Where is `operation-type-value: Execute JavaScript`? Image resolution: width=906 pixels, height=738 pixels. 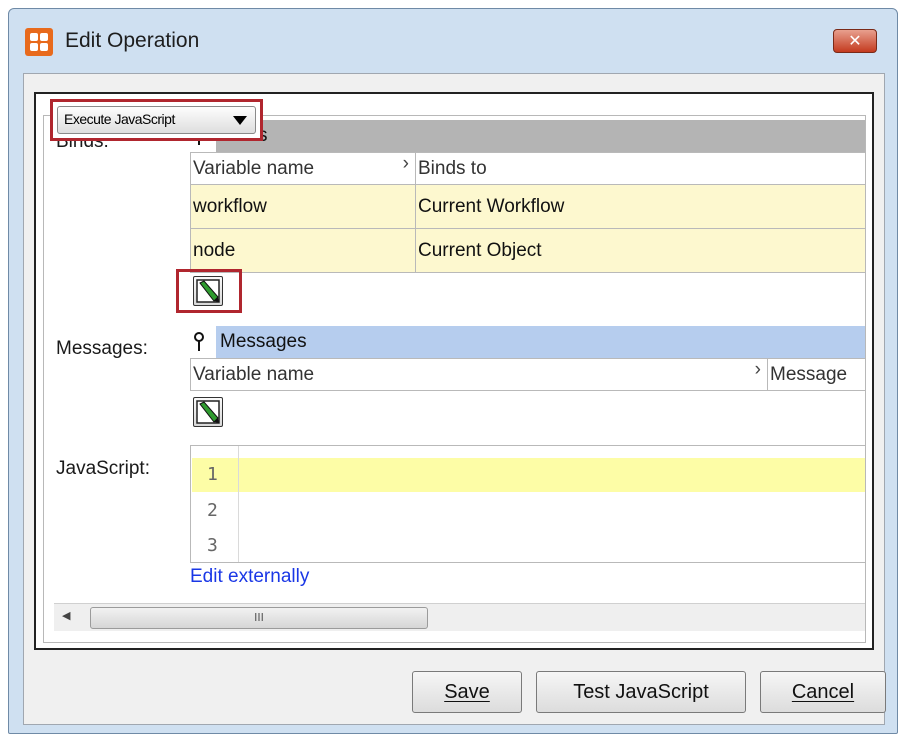
operation-type-value: Execute JavaScript is located at coordinates (119, 119).